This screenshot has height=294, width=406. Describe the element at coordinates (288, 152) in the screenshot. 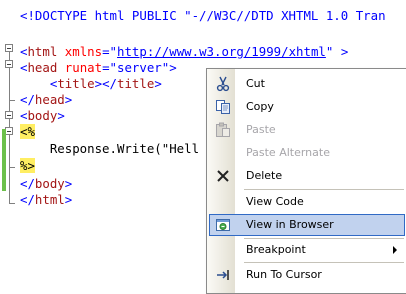

I see `menu-item-label: Paste Alternate` at that location.